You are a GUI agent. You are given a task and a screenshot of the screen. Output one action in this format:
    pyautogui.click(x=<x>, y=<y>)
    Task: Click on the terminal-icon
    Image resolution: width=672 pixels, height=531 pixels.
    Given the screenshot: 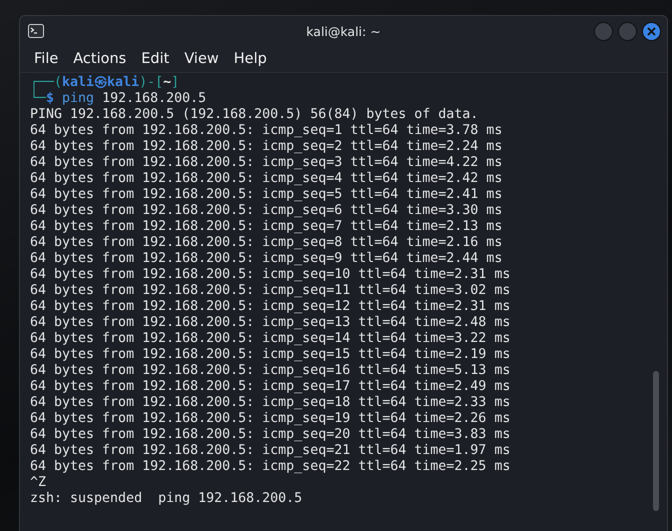 What is the action you would take?
    pyautogui.click(x=36, y=31)
    